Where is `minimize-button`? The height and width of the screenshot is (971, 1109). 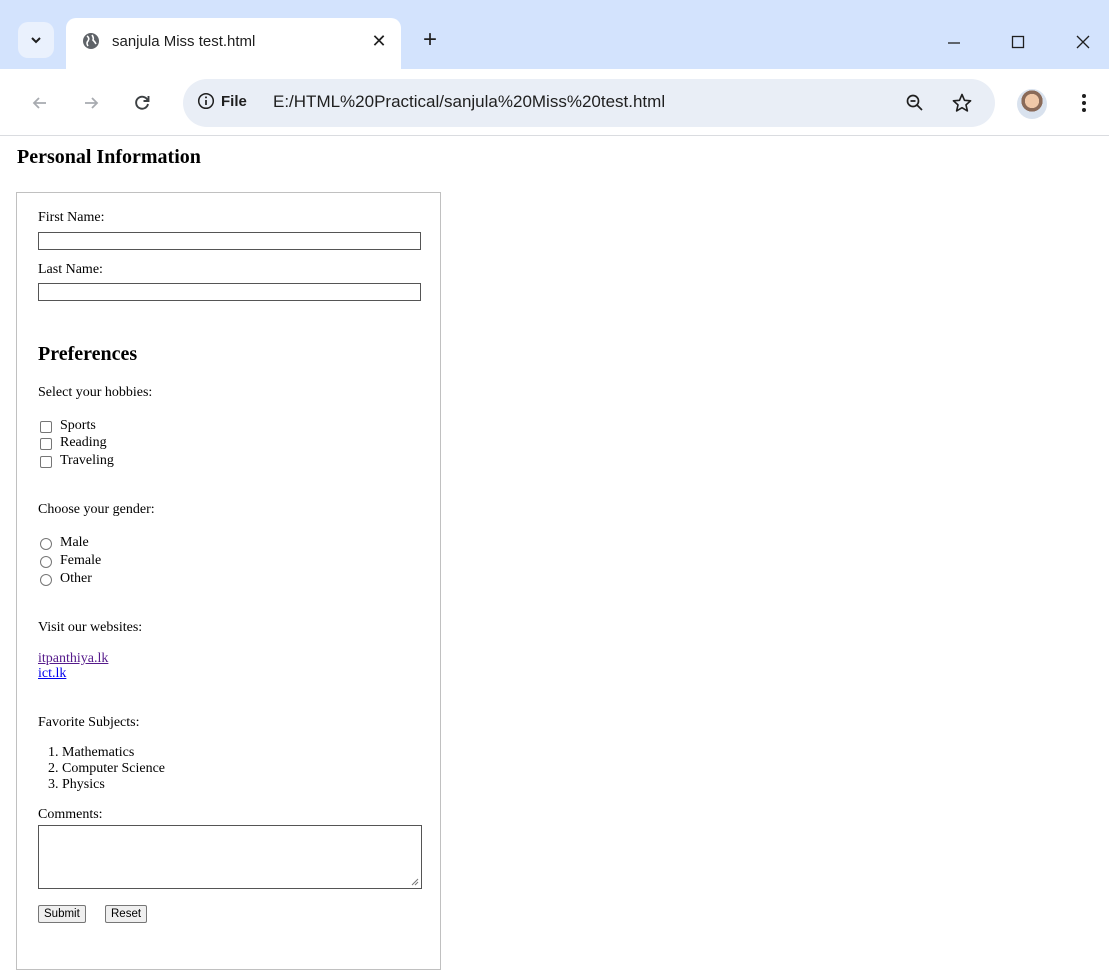
minimize-button is located at coordinates (954, 42).